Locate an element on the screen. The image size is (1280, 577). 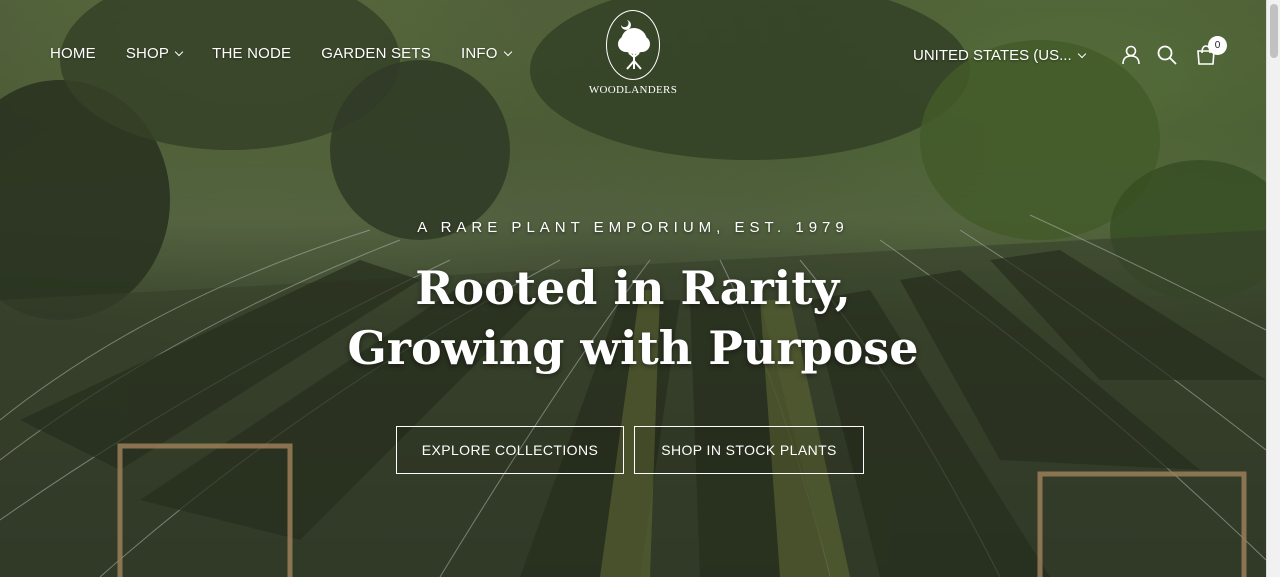
nav-home-label: HOME is located at coordinates (73, 53).